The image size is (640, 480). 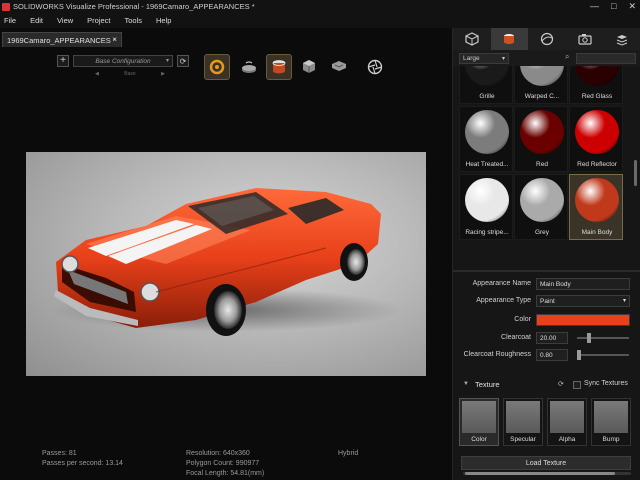 What do you see at coordinates (583, 284) in the screenshot?
I see `appearance-name-field: Main Body` at bounding box center [583, 284].